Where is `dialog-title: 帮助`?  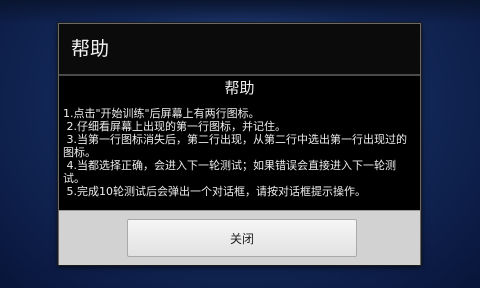
dialog-title: 帮助 is located at coordinates (90, 48).